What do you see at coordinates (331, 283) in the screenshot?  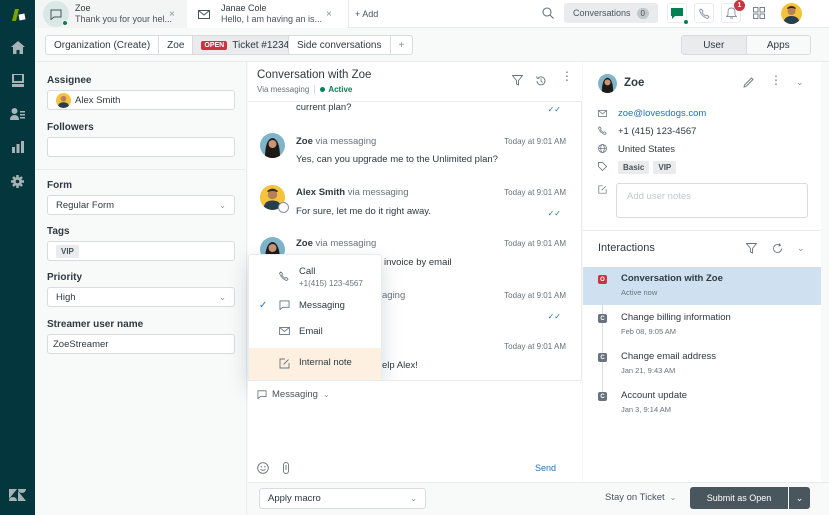 I see `menu-item-sub: +1(415) 123-4567` at bounding box center [331, 283].